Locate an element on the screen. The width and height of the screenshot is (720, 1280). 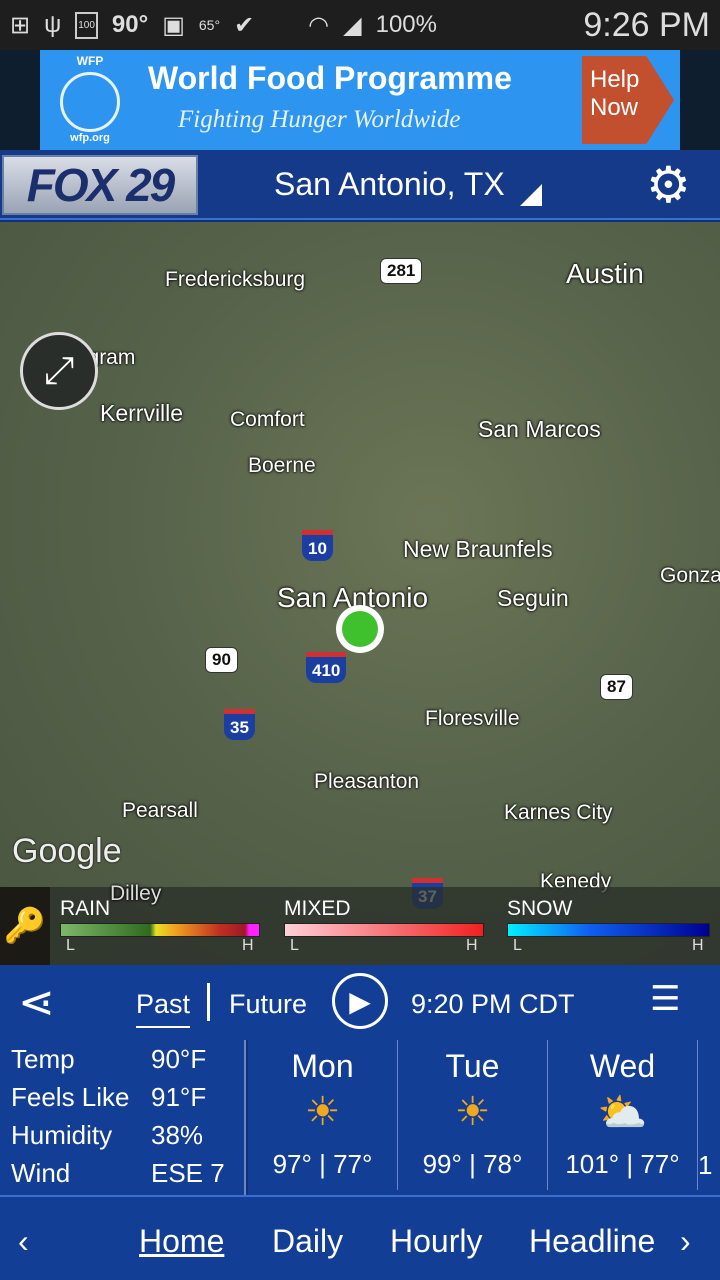
map-label: Comfort is located at coordinates (267, 419).